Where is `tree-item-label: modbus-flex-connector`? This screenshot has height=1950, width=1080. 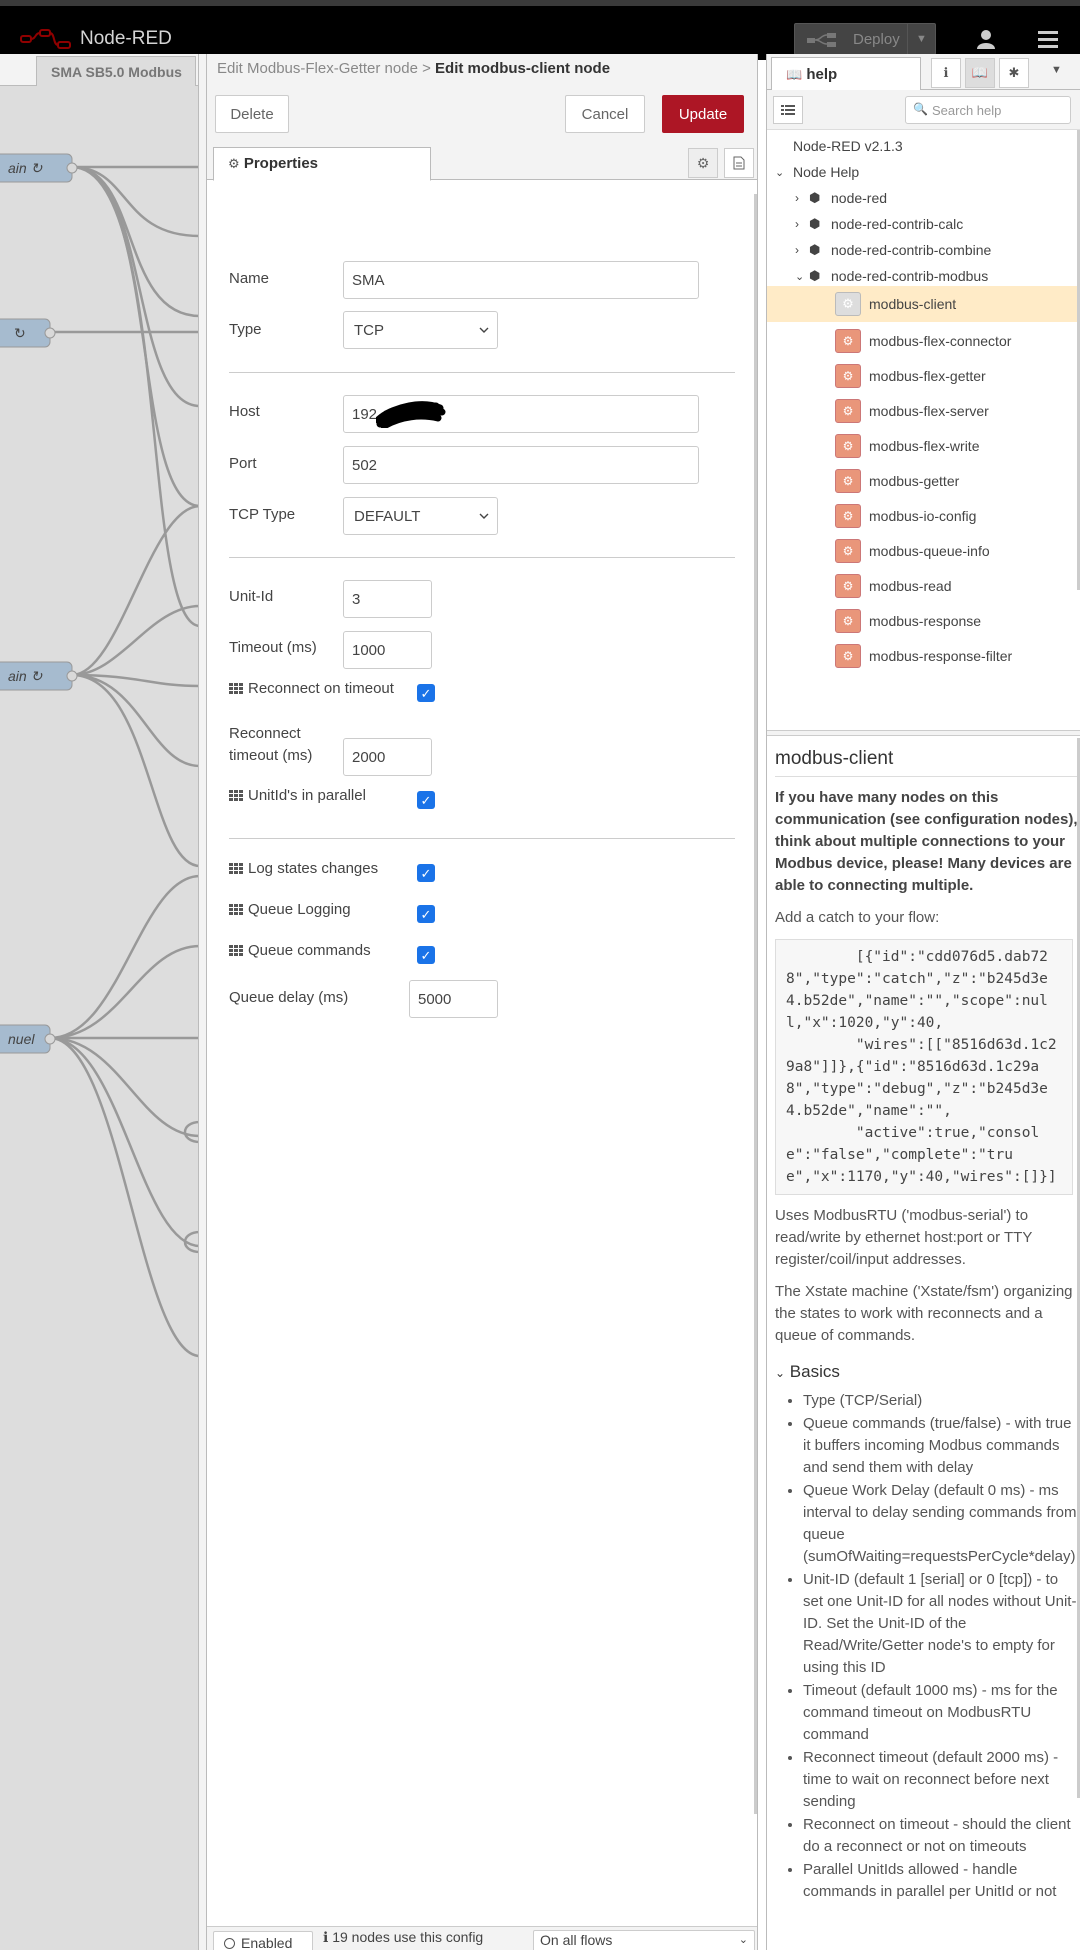 tree-item-label: modbus-flex-connector is located at coordinates (940, 341).